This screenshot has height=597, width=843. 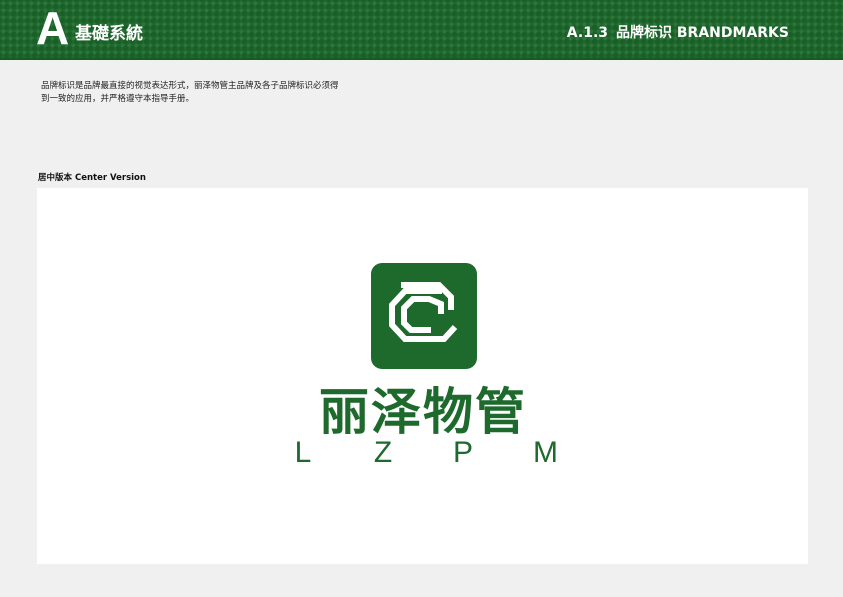 I want to click on logo-english-letters: L Z P M, so click(x=425, y=452).